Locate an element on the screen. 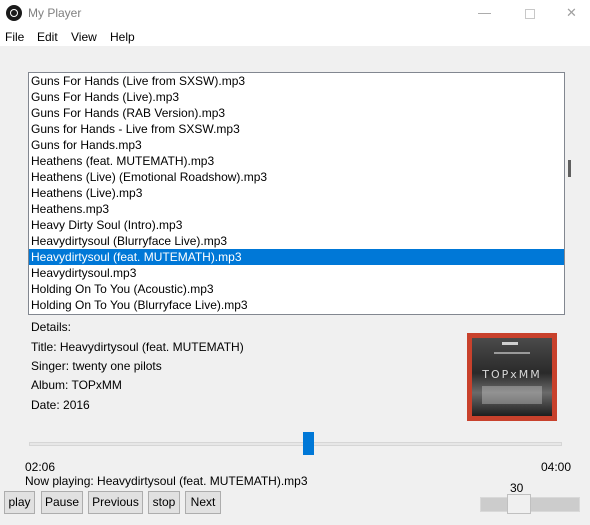 This screenshot has width=590, height=525. list-item: Guns for Hands.mp3 is located at coordinates (296, 145).